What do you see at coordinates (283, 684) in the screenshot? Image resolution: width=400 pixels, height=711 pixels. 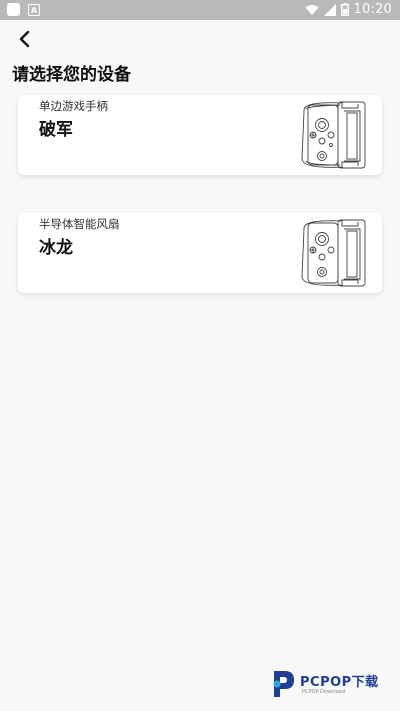 I see `pcpop-logo-icon` at bounding box center [283, 684].